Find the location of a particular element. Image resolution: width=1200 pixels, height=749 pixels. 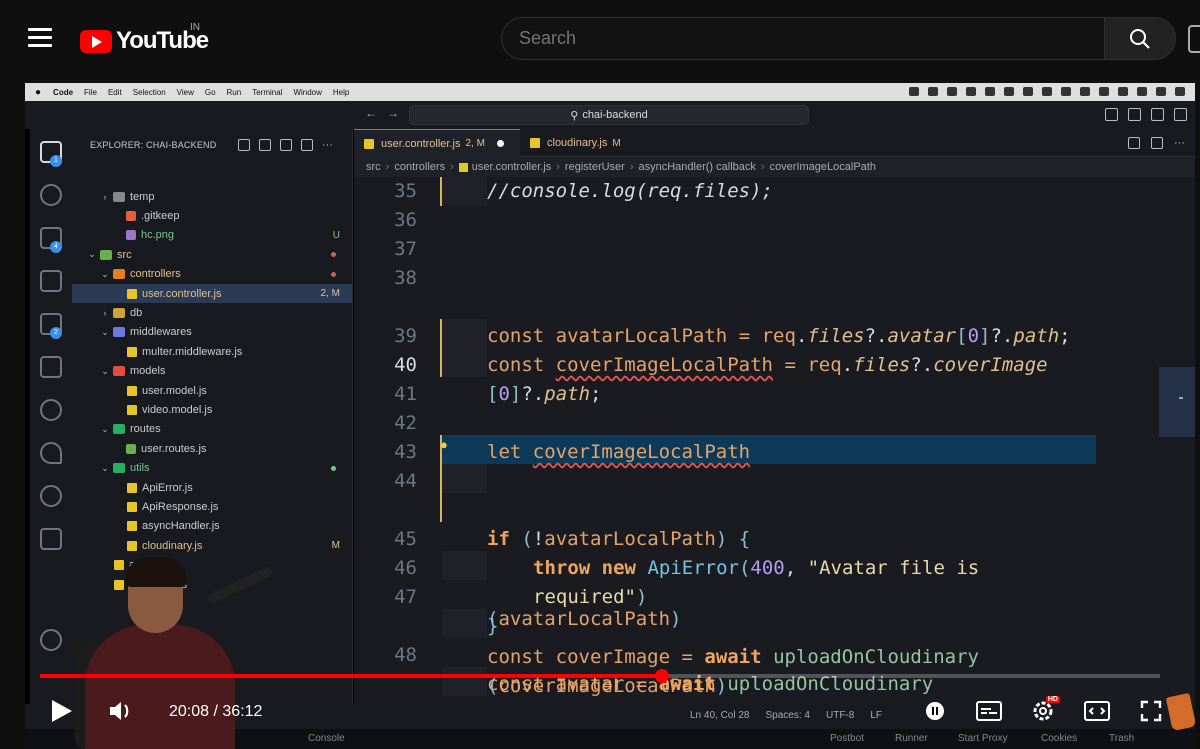

code-line-44: throw new ApiError(400, "Avatar file is is located at coordinates (756, 568).